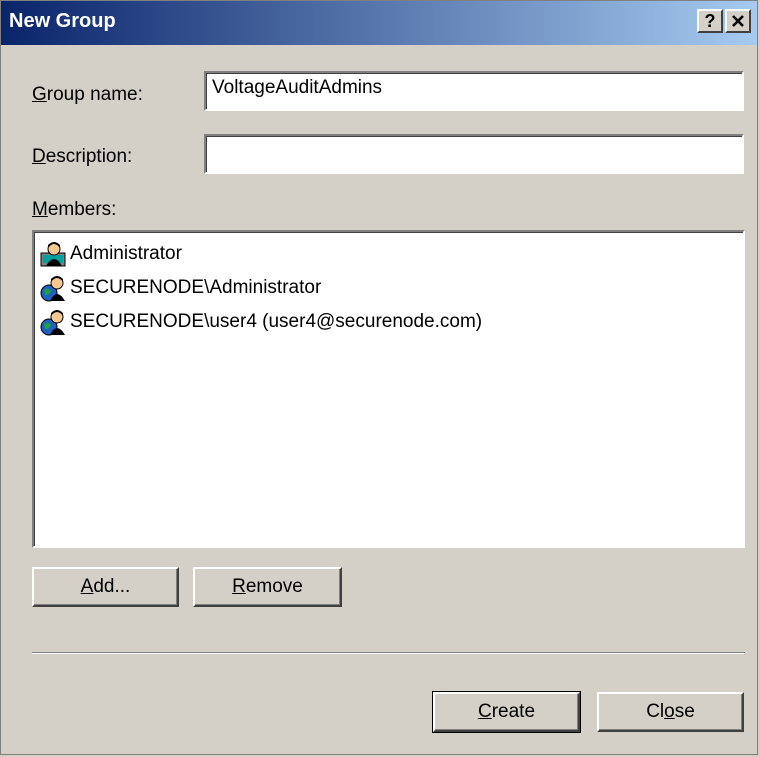 This screenshot has height=757, width=760. I want to click on group-name-label: Group name:, so click(87, 94).